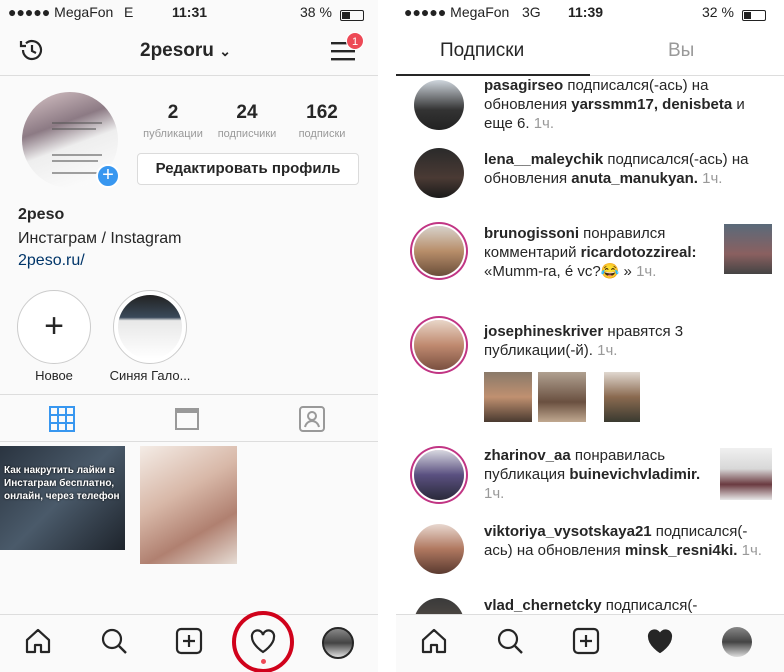  What do you see at coordinates (247, 113) in the screenshot?
I see `followers-count: 24` at bounding box center [247, 113].